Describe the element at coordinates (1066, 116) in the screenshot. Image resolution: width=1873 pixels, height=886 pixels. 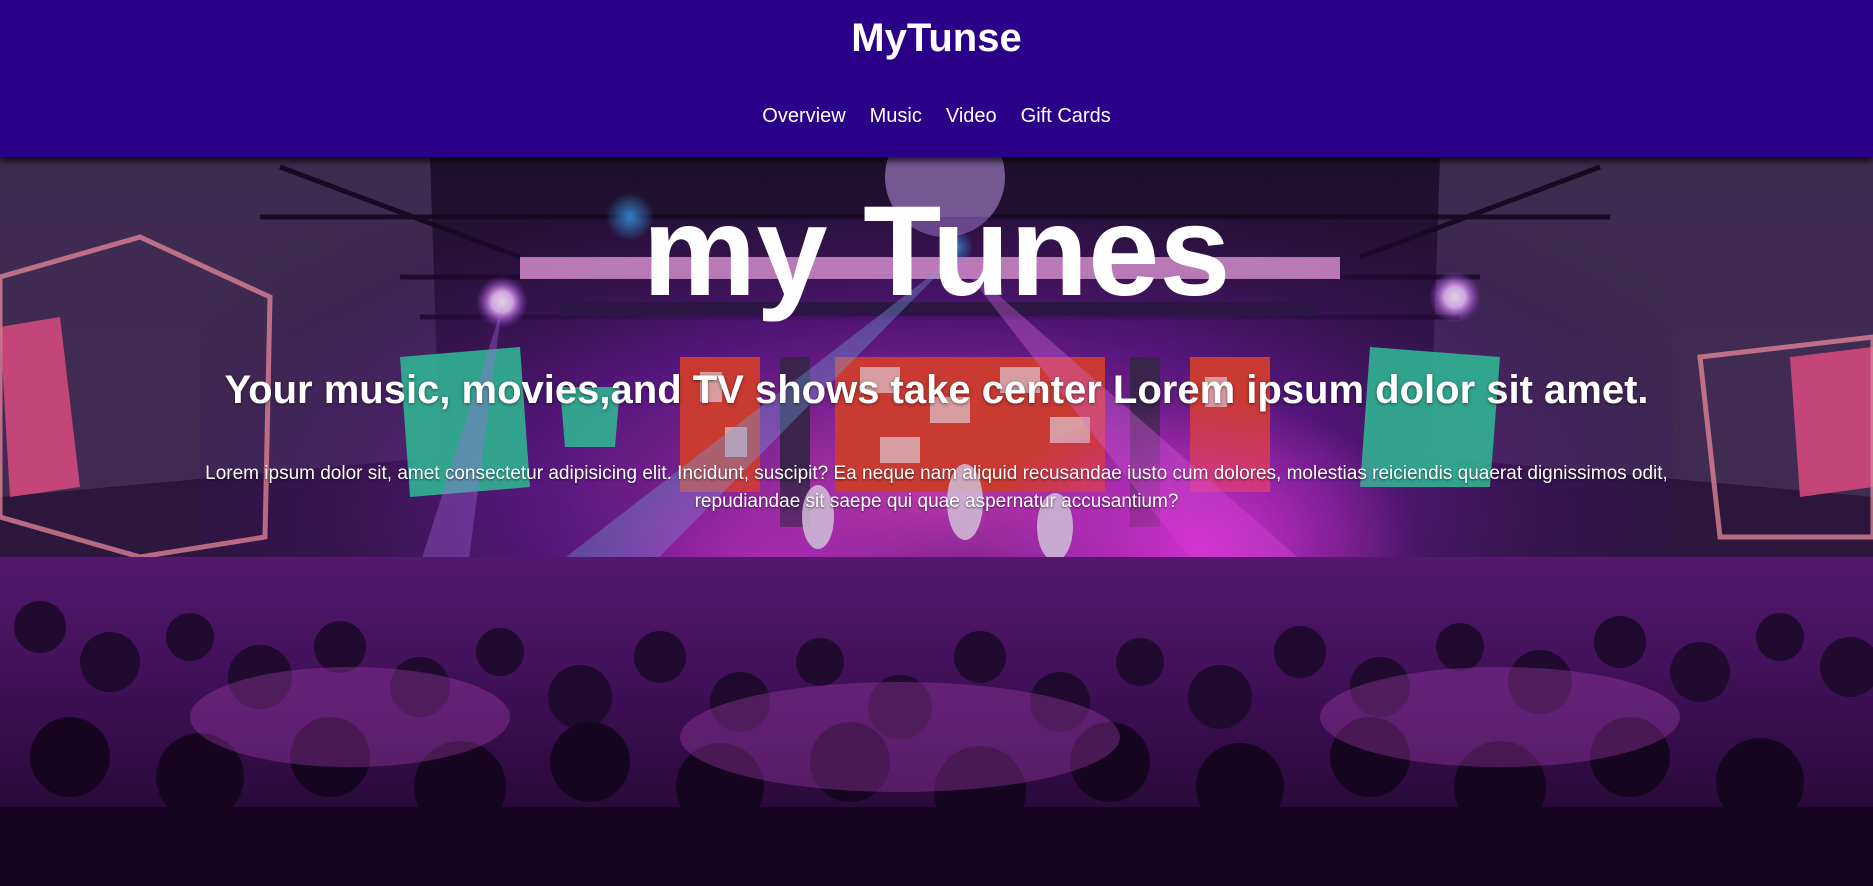
I see `nav-link-gift-cards: Gift Cards` at that location.